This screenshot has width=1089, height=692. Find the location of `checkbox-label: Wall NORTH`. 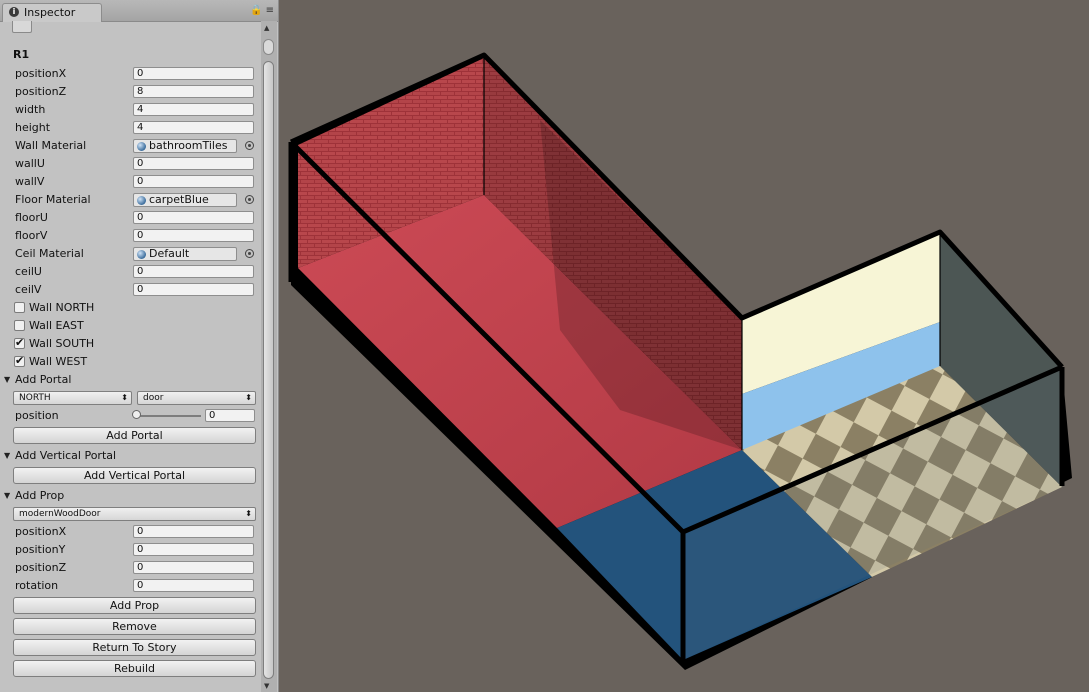

checkbox-label: Wall NORTH is located at coordinates (62, 307).